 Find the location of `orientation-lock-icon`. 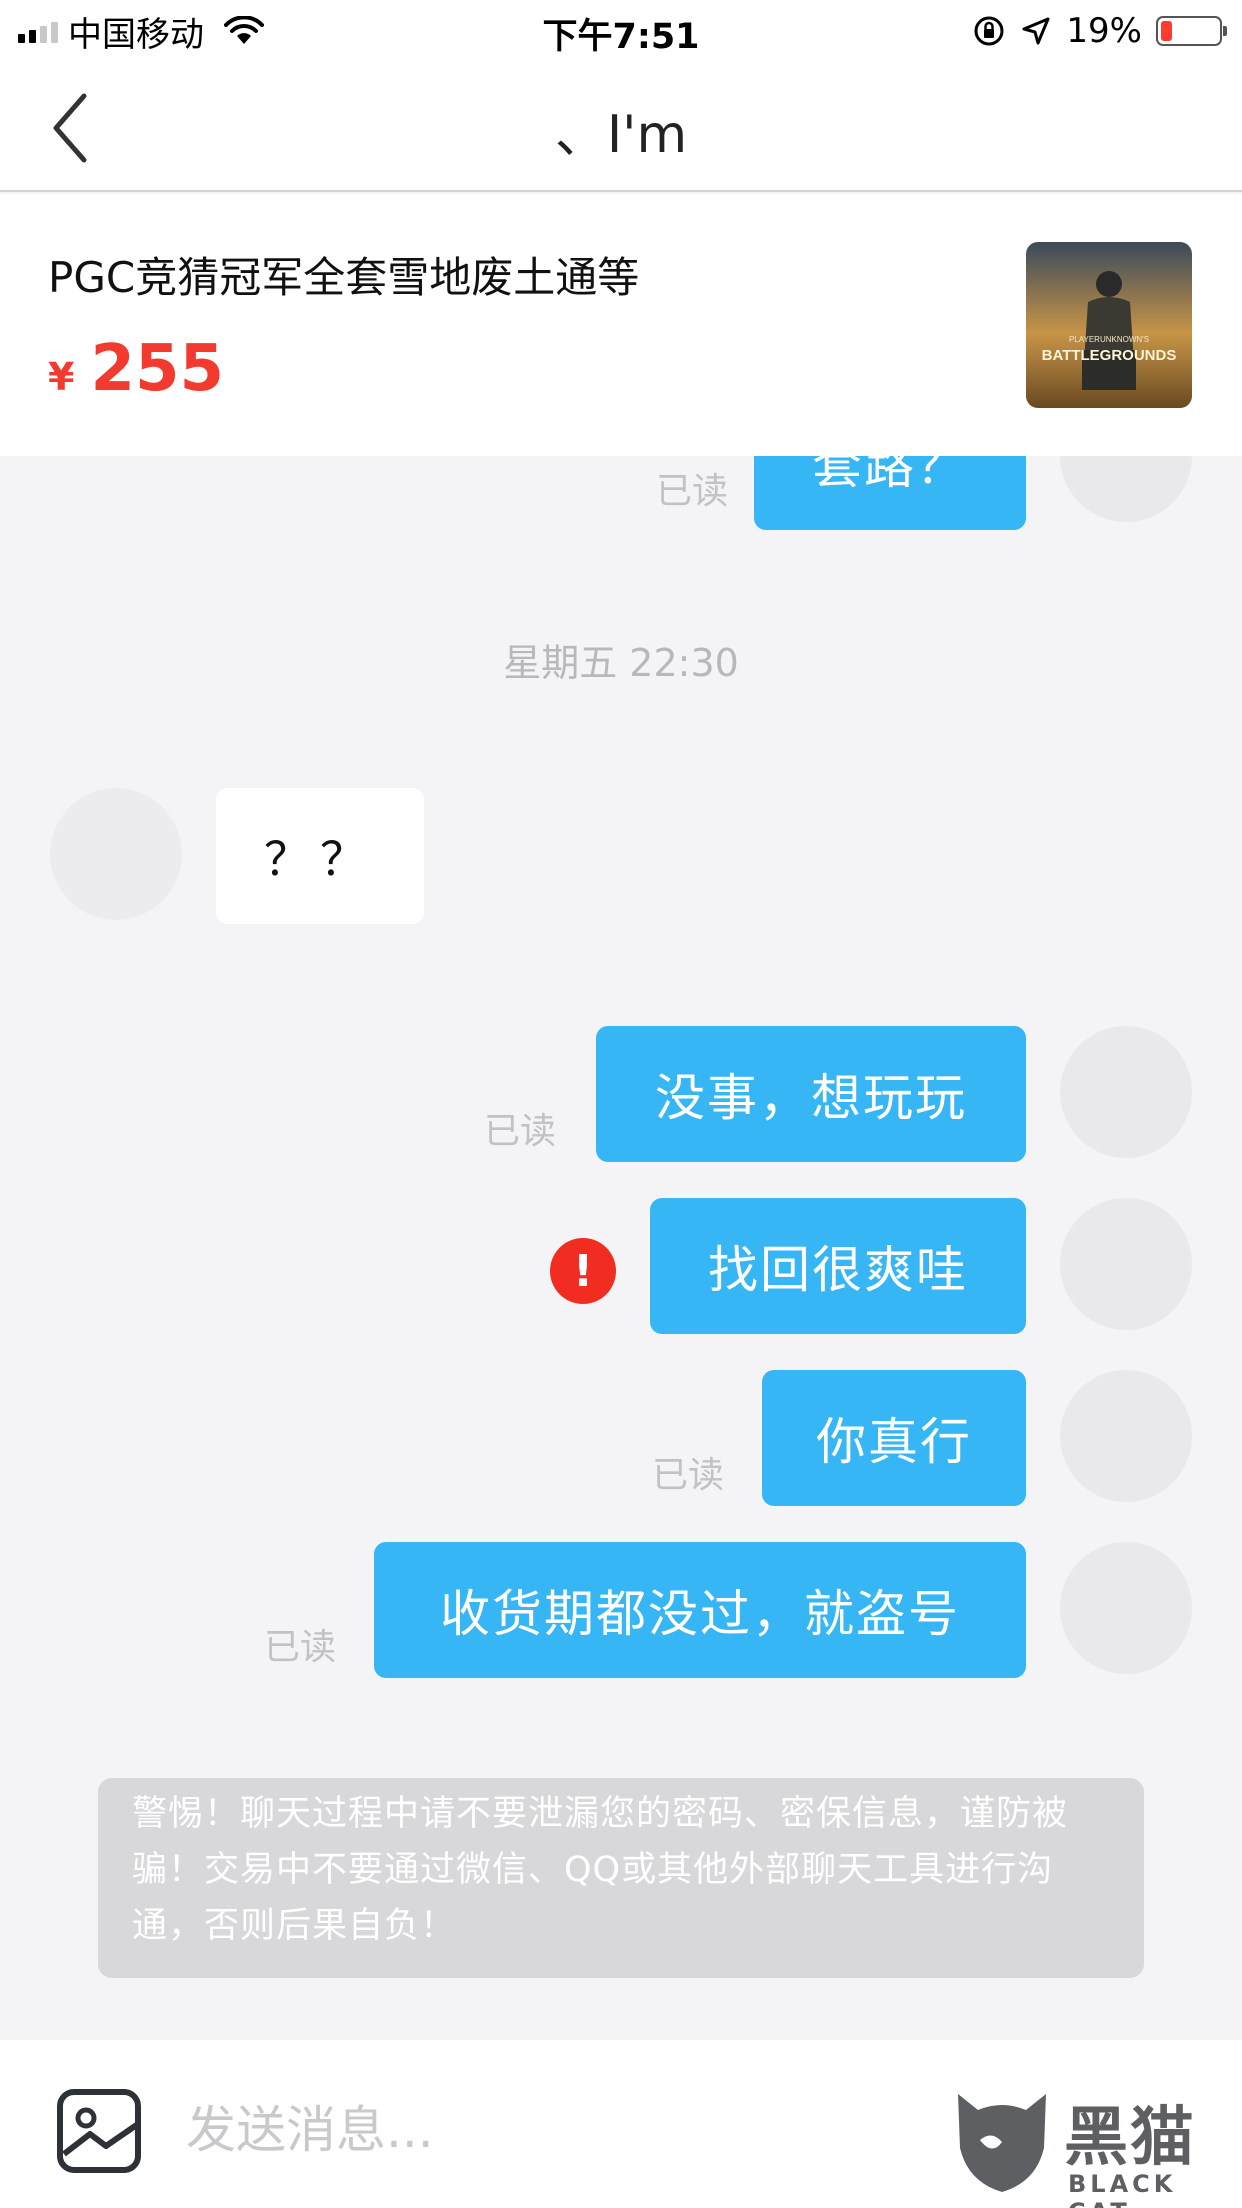

orientation-lock-icon is located at coordinates (989, 31).